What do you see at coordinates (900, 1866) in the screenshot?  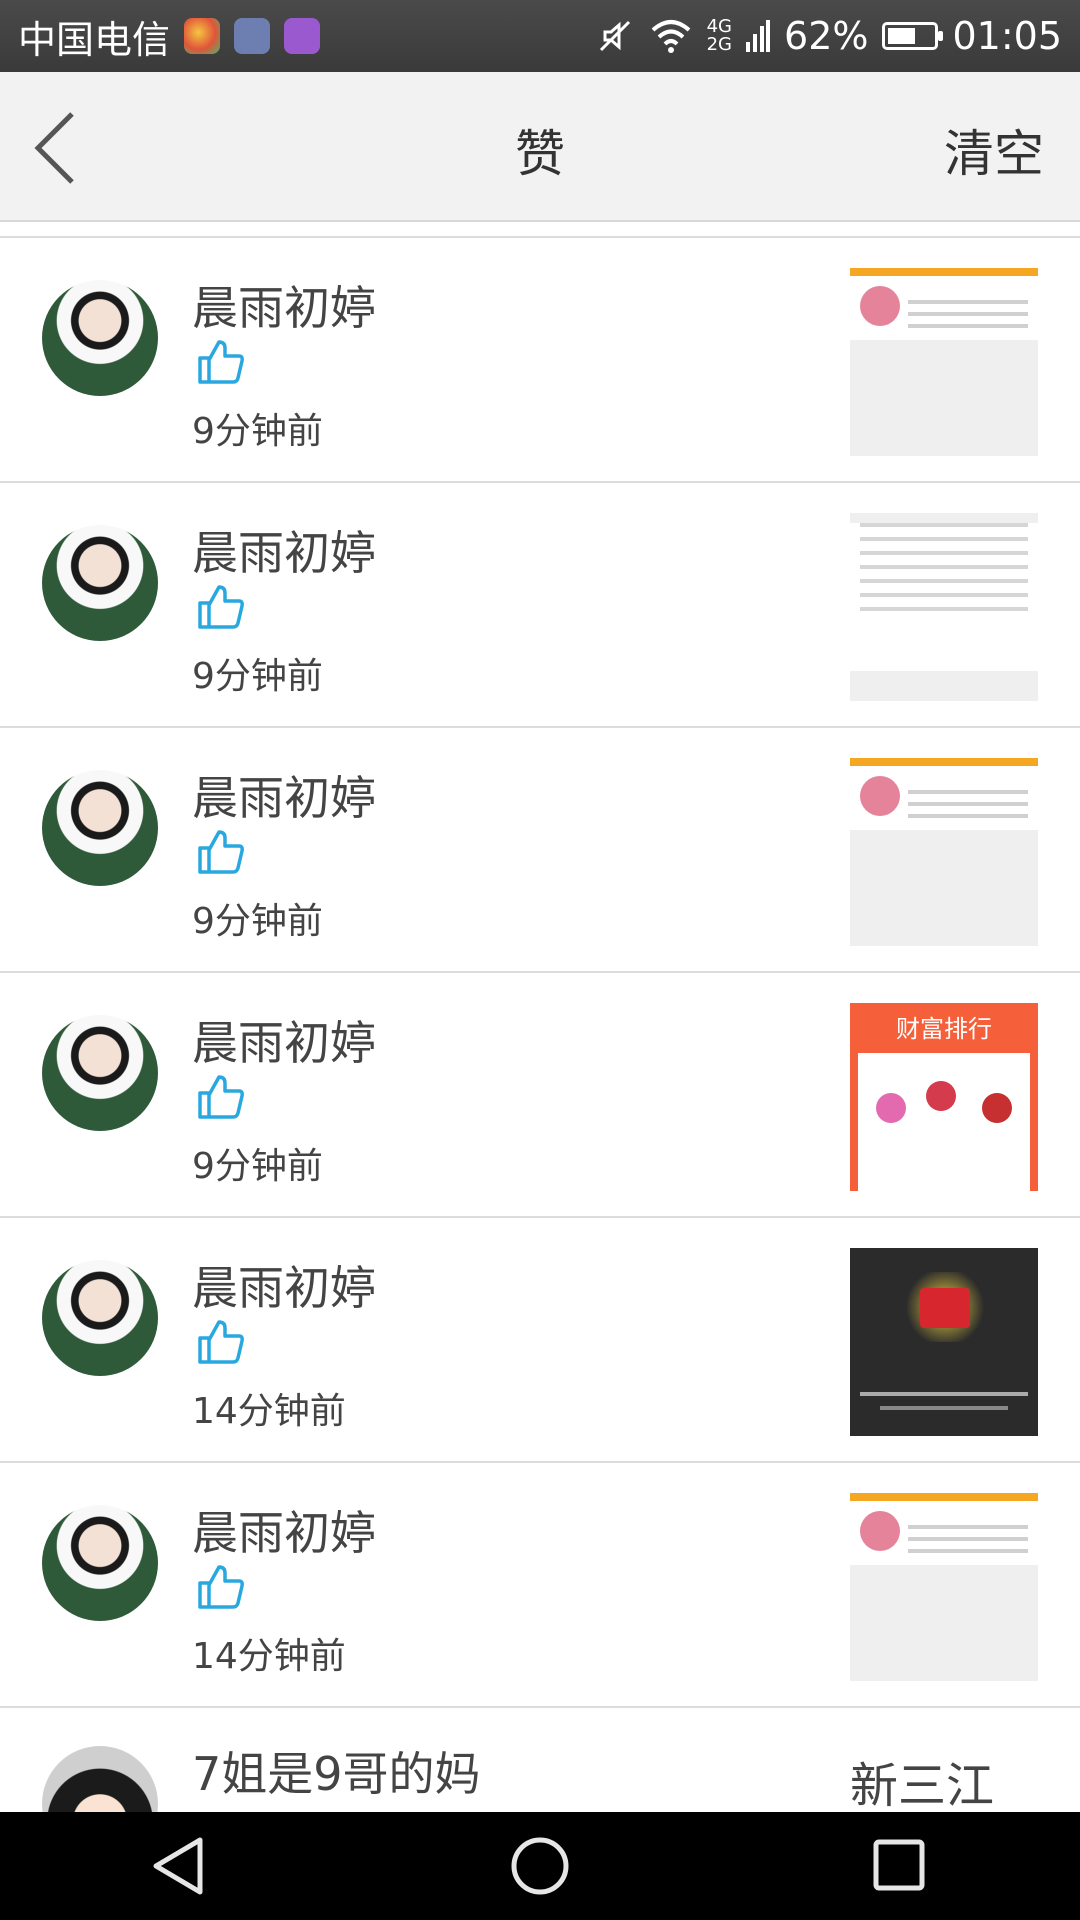 I see `square-recents-icon` at bounding box center [900, 1866].